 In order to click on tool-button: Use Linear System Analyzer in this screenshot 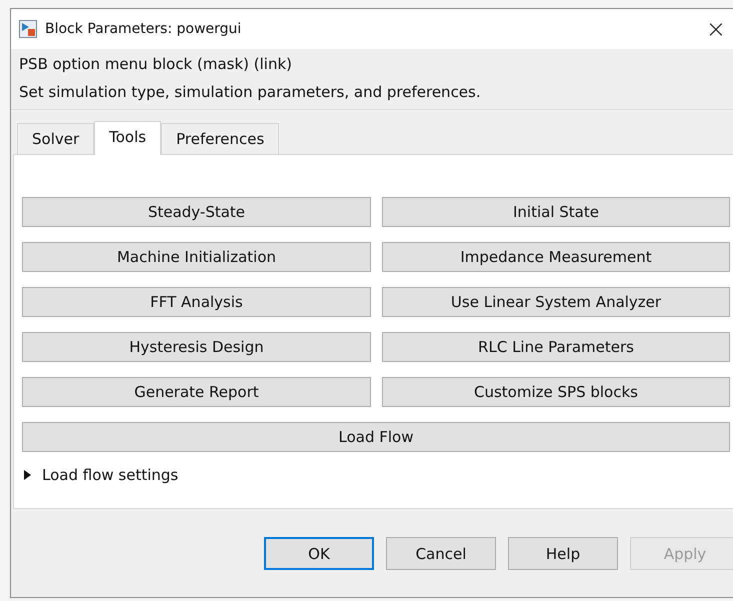, I will do `click(556, 302)`.